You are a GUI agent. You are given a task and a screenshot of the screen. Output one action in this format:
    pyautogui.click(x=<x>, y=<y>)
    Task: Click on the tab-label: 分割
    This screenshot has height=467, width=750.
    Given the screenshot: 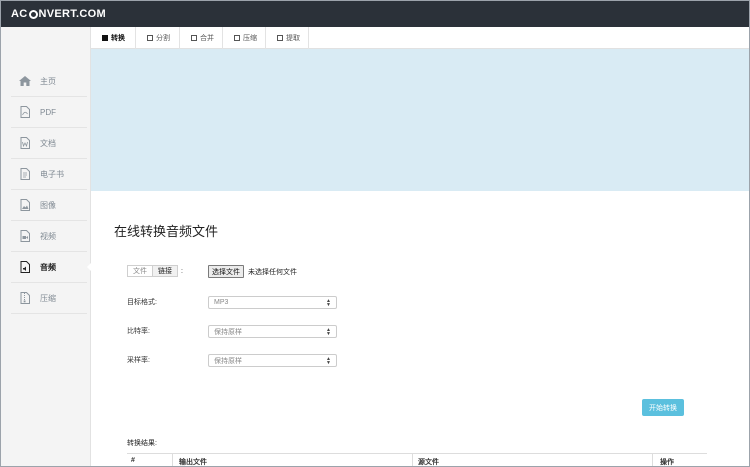 What is the action you would take?
    pyautogui.click(x=163, y=38)
    